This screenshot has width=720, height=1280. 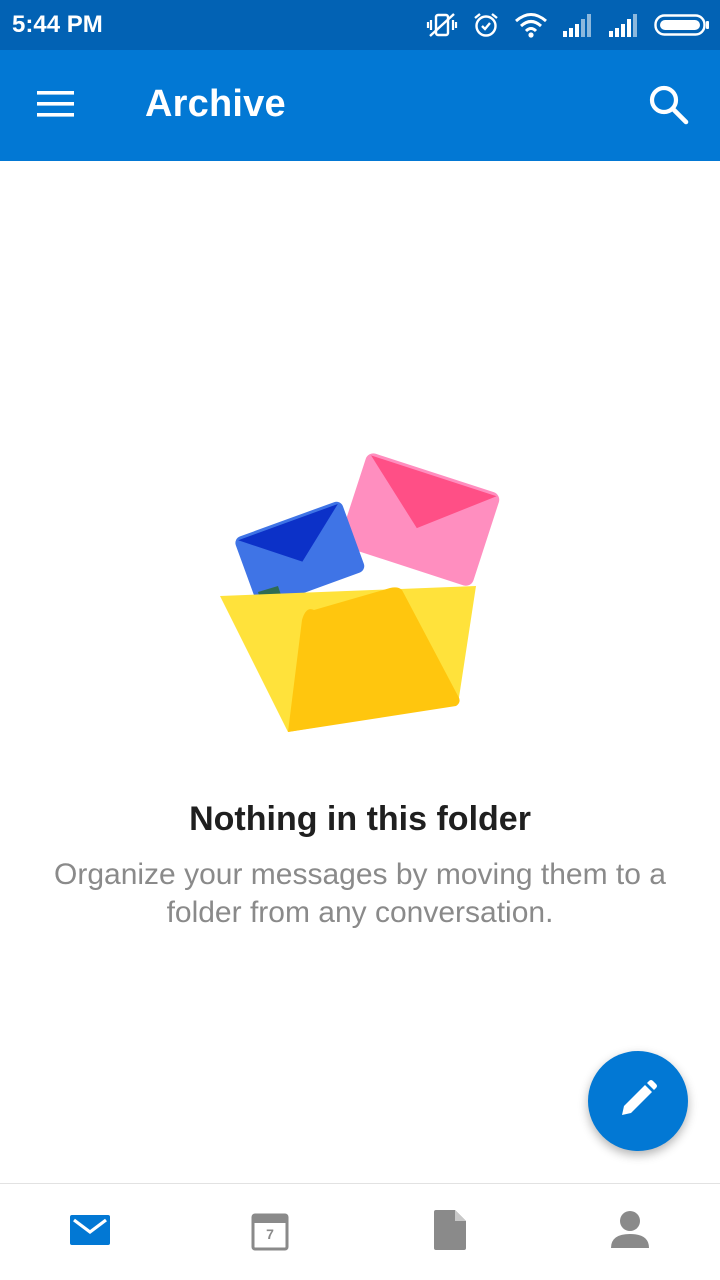 I want to click on nav-item-people, so click(x=630, y=1232).